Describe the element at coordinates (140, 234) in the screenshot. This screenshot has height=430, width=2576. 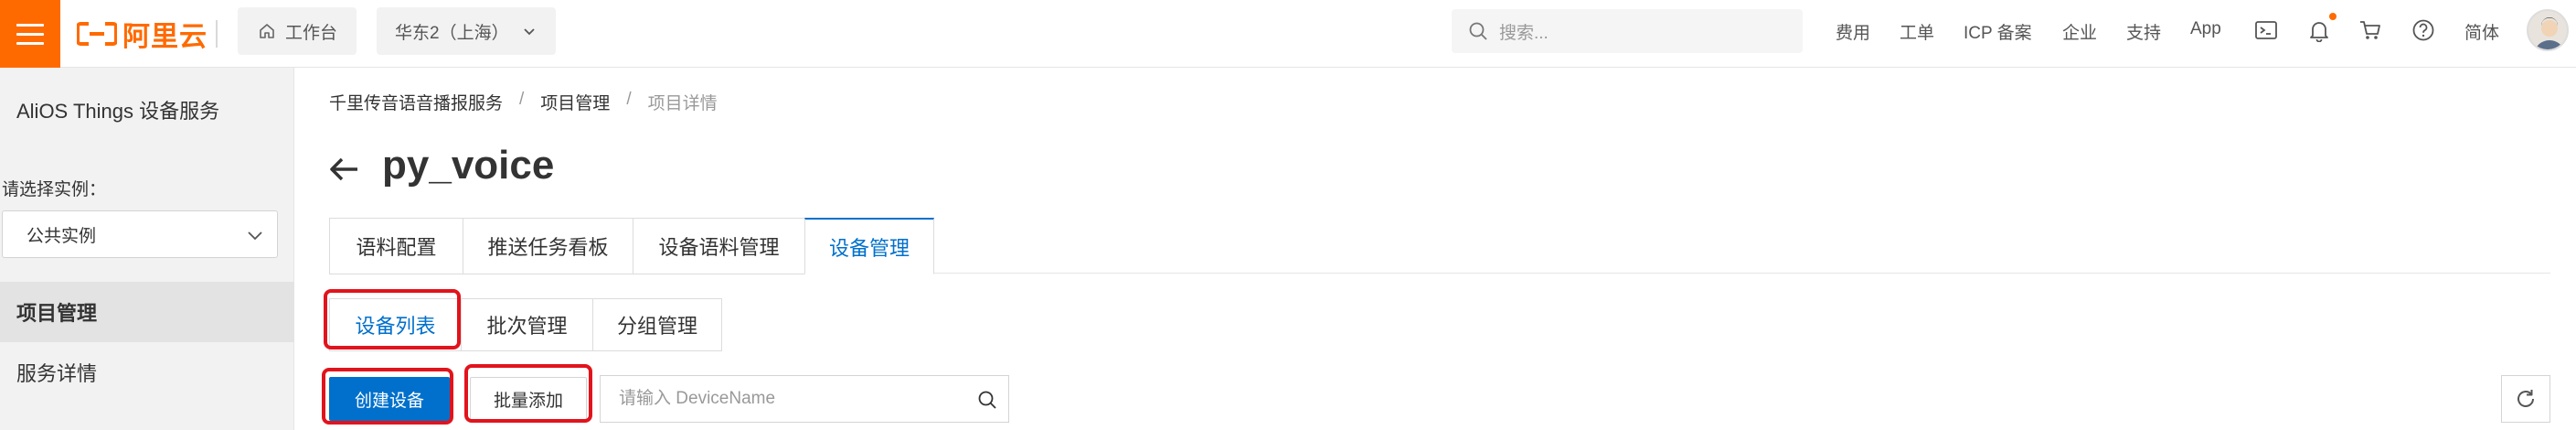
I see `instance-select: 公共实例` at that location.